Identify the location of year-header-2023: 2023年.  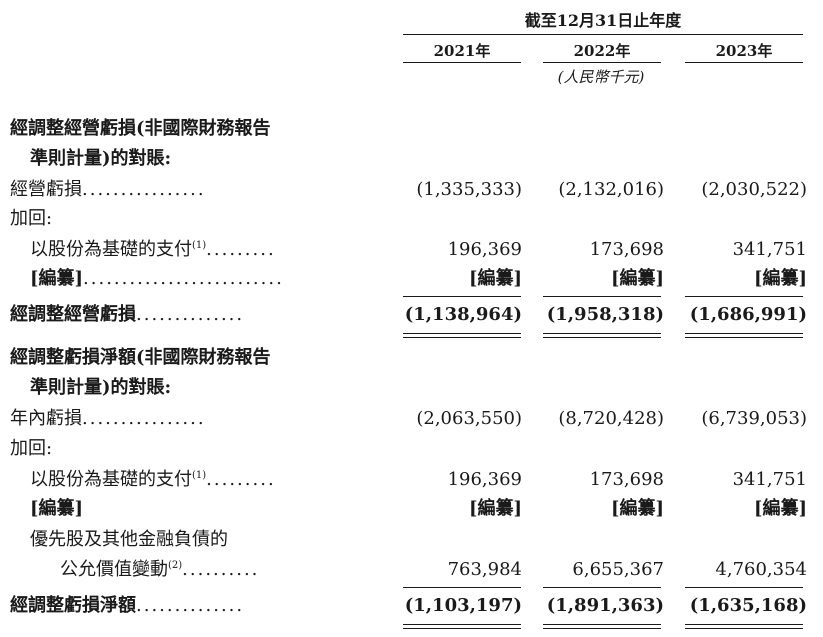
(744, 51).